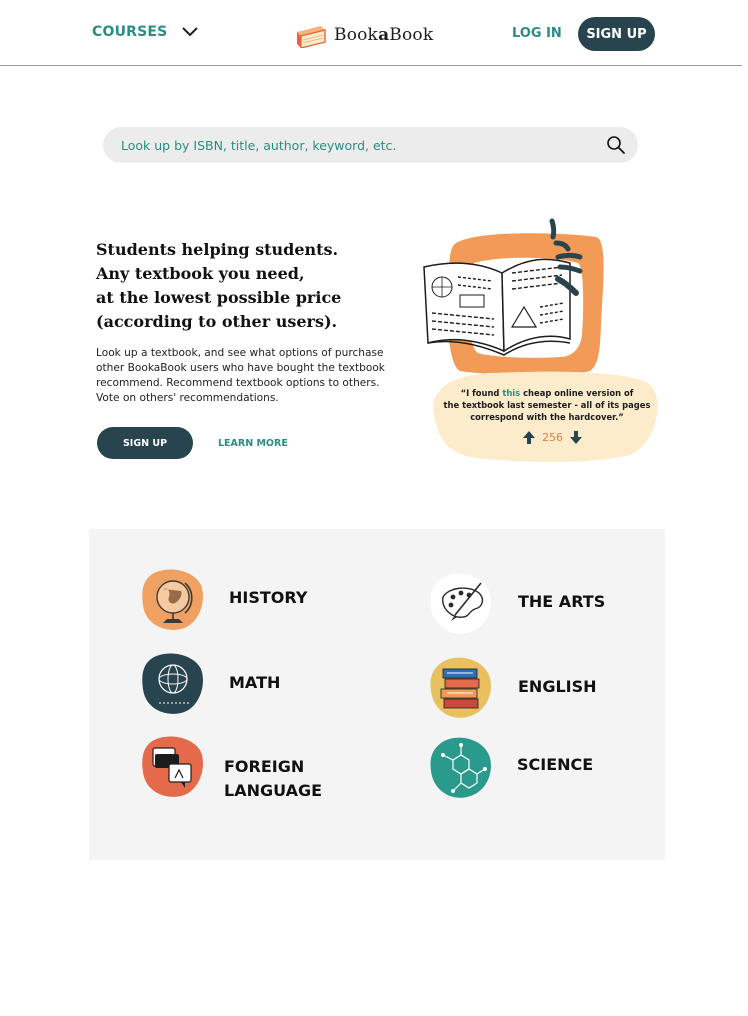  I want to click on subject-label: MATH, so click(254, 683).